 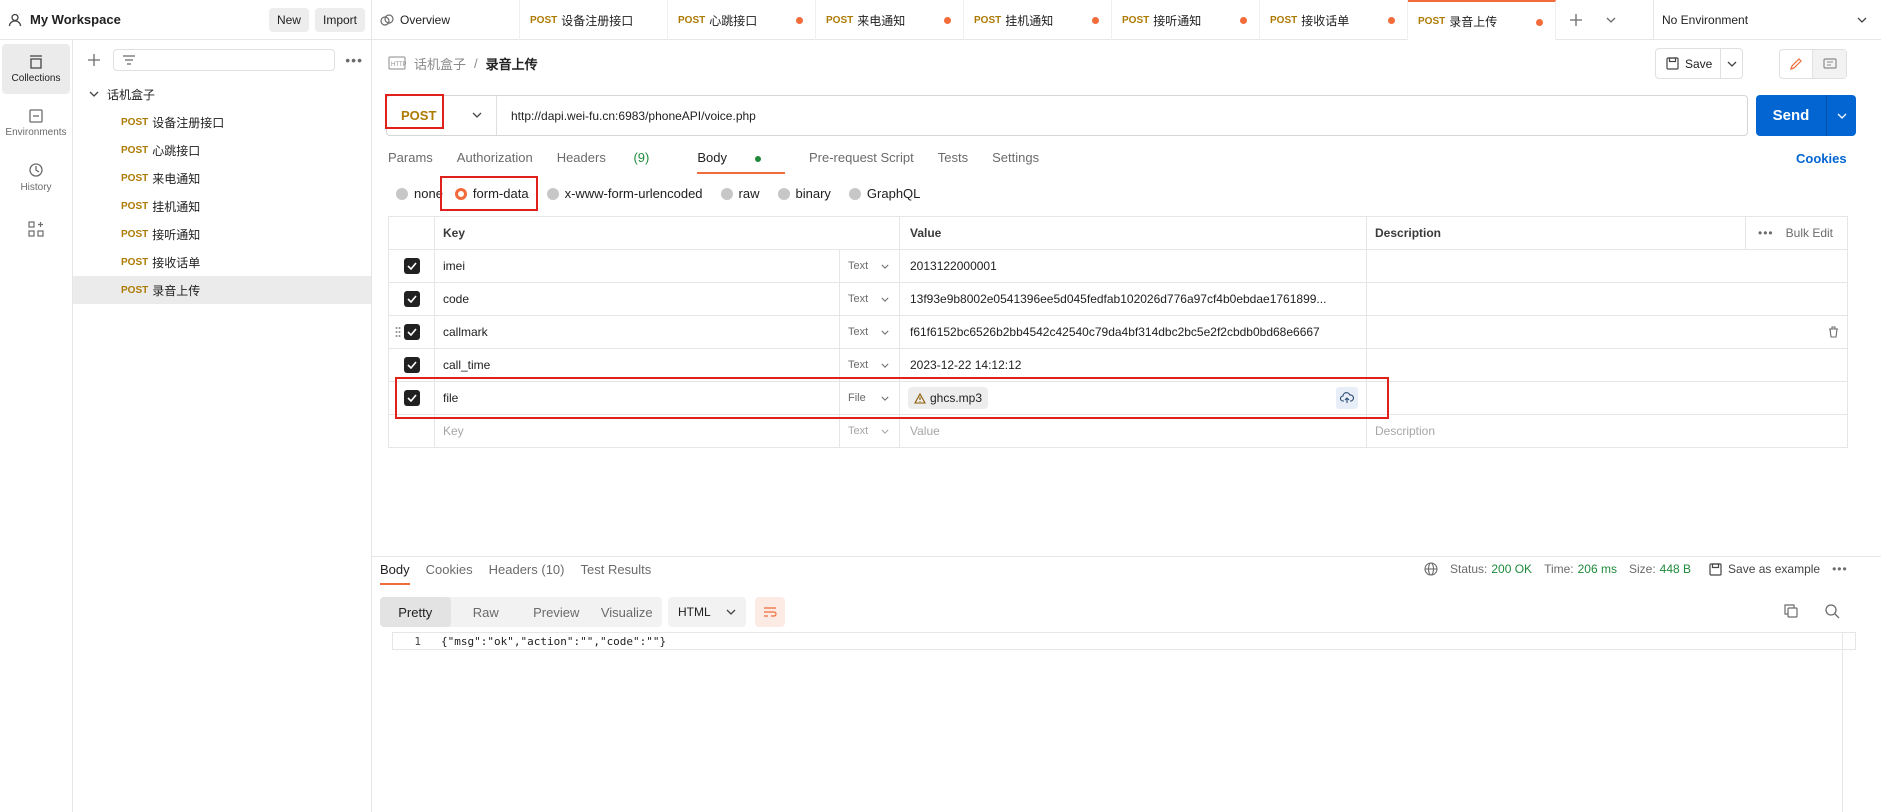 I want to click on tab-params: Params, so click(x=410, y=162).